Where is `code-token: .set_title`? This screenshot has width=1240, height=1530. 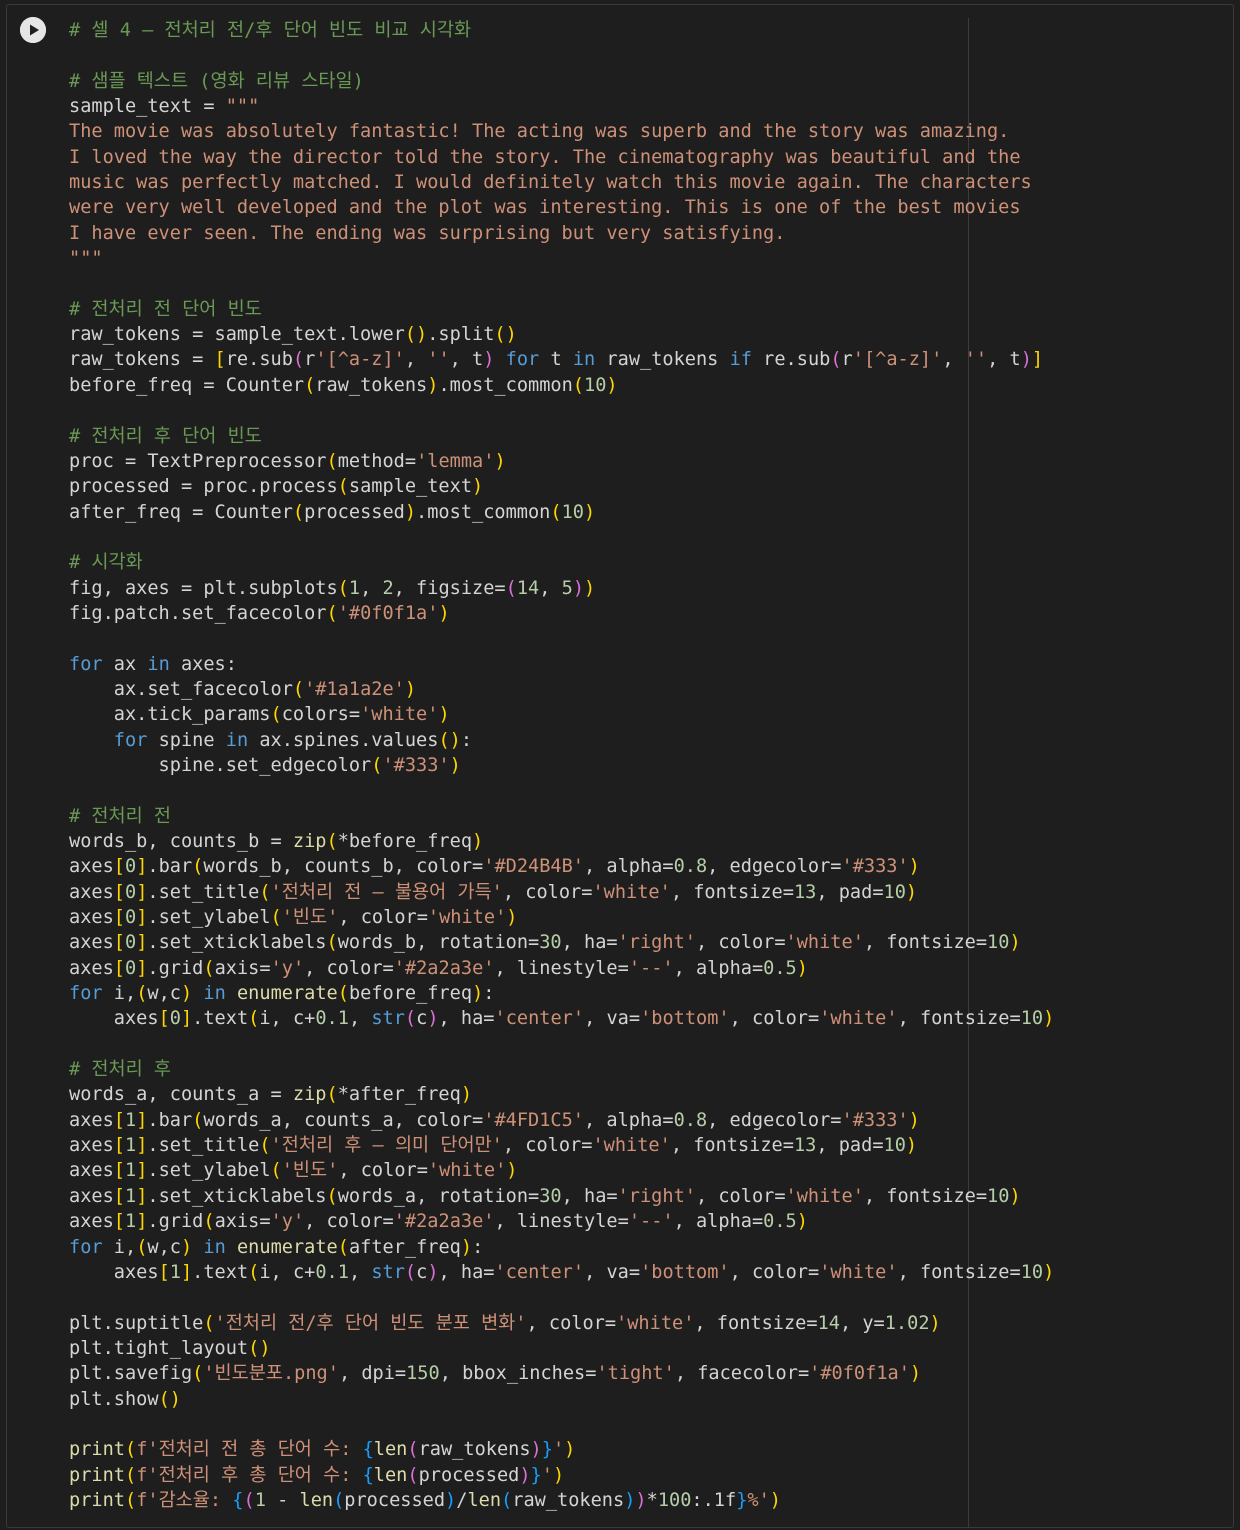 code-token: .set_title is located at coordinates (203, 1146).